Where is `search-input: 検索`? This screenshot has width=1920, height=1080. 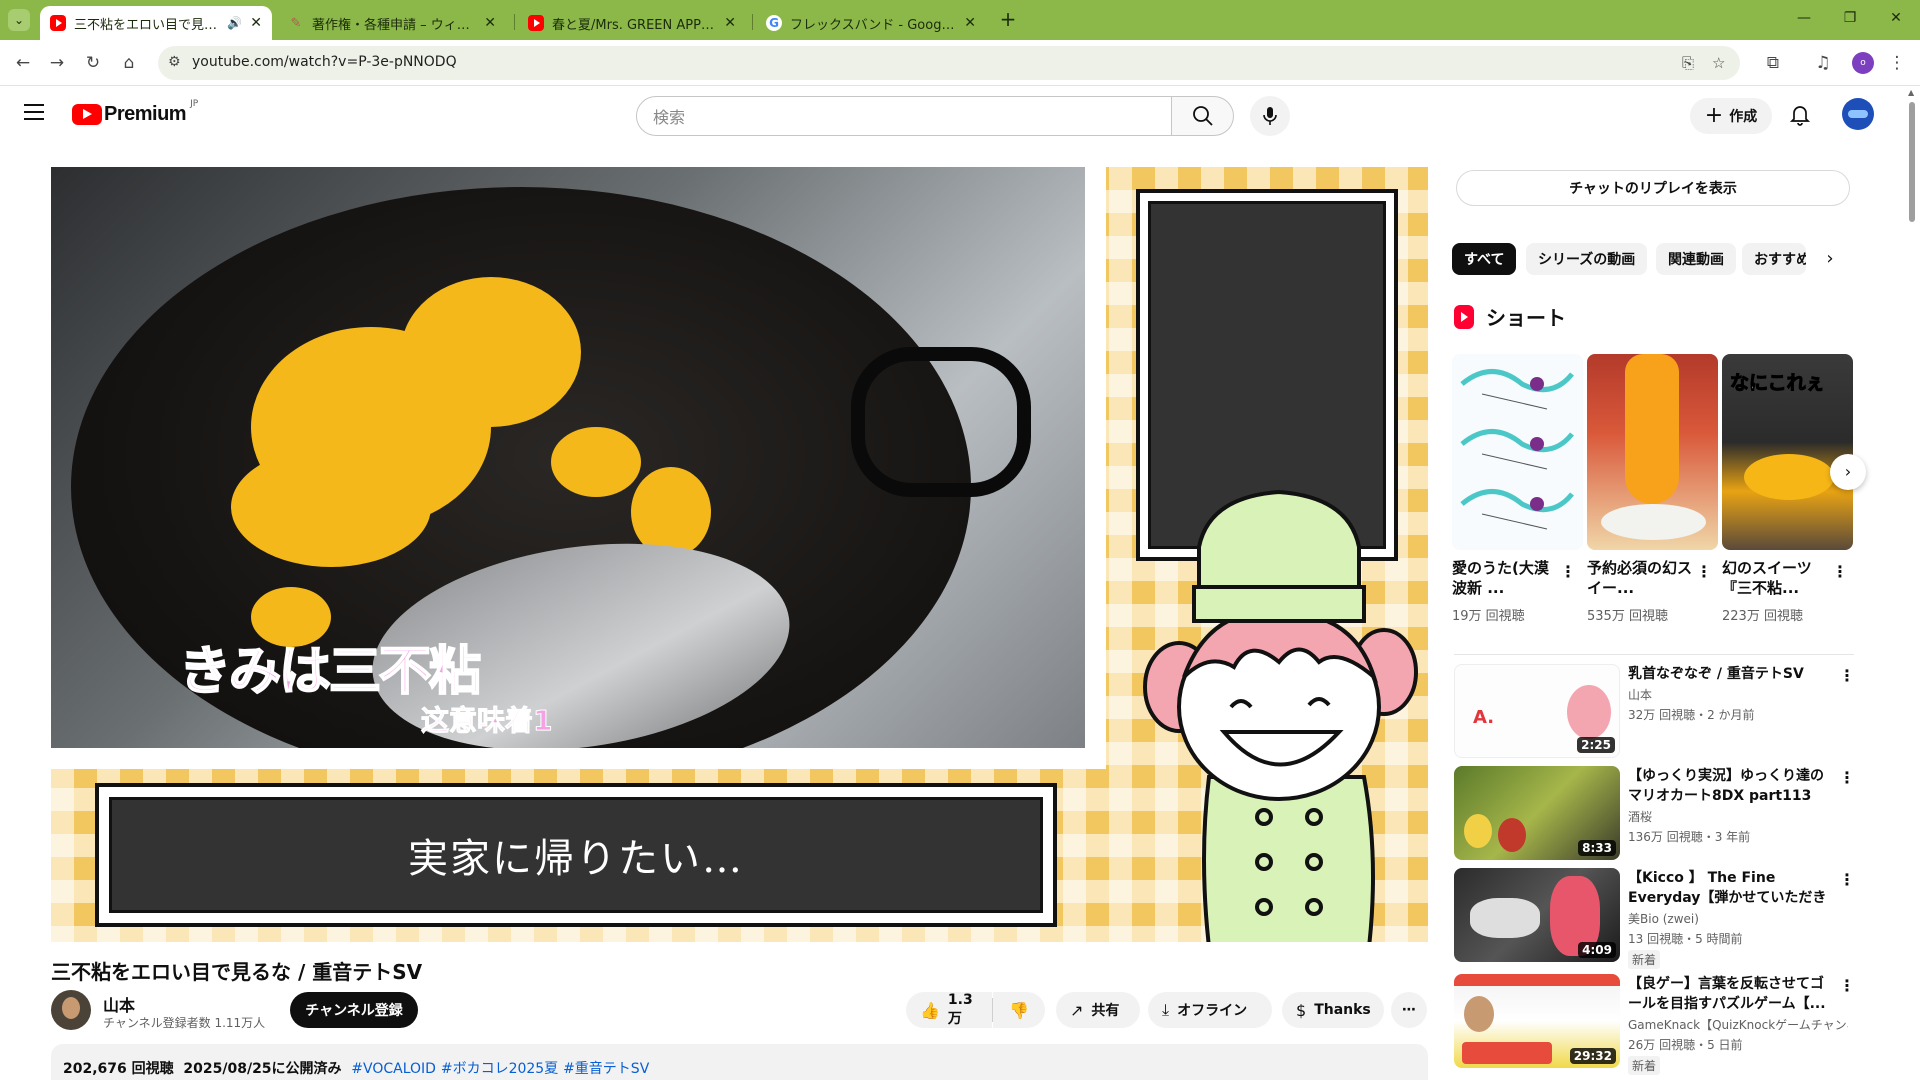
search-input: 検索 is located at coordinates (904, 116).